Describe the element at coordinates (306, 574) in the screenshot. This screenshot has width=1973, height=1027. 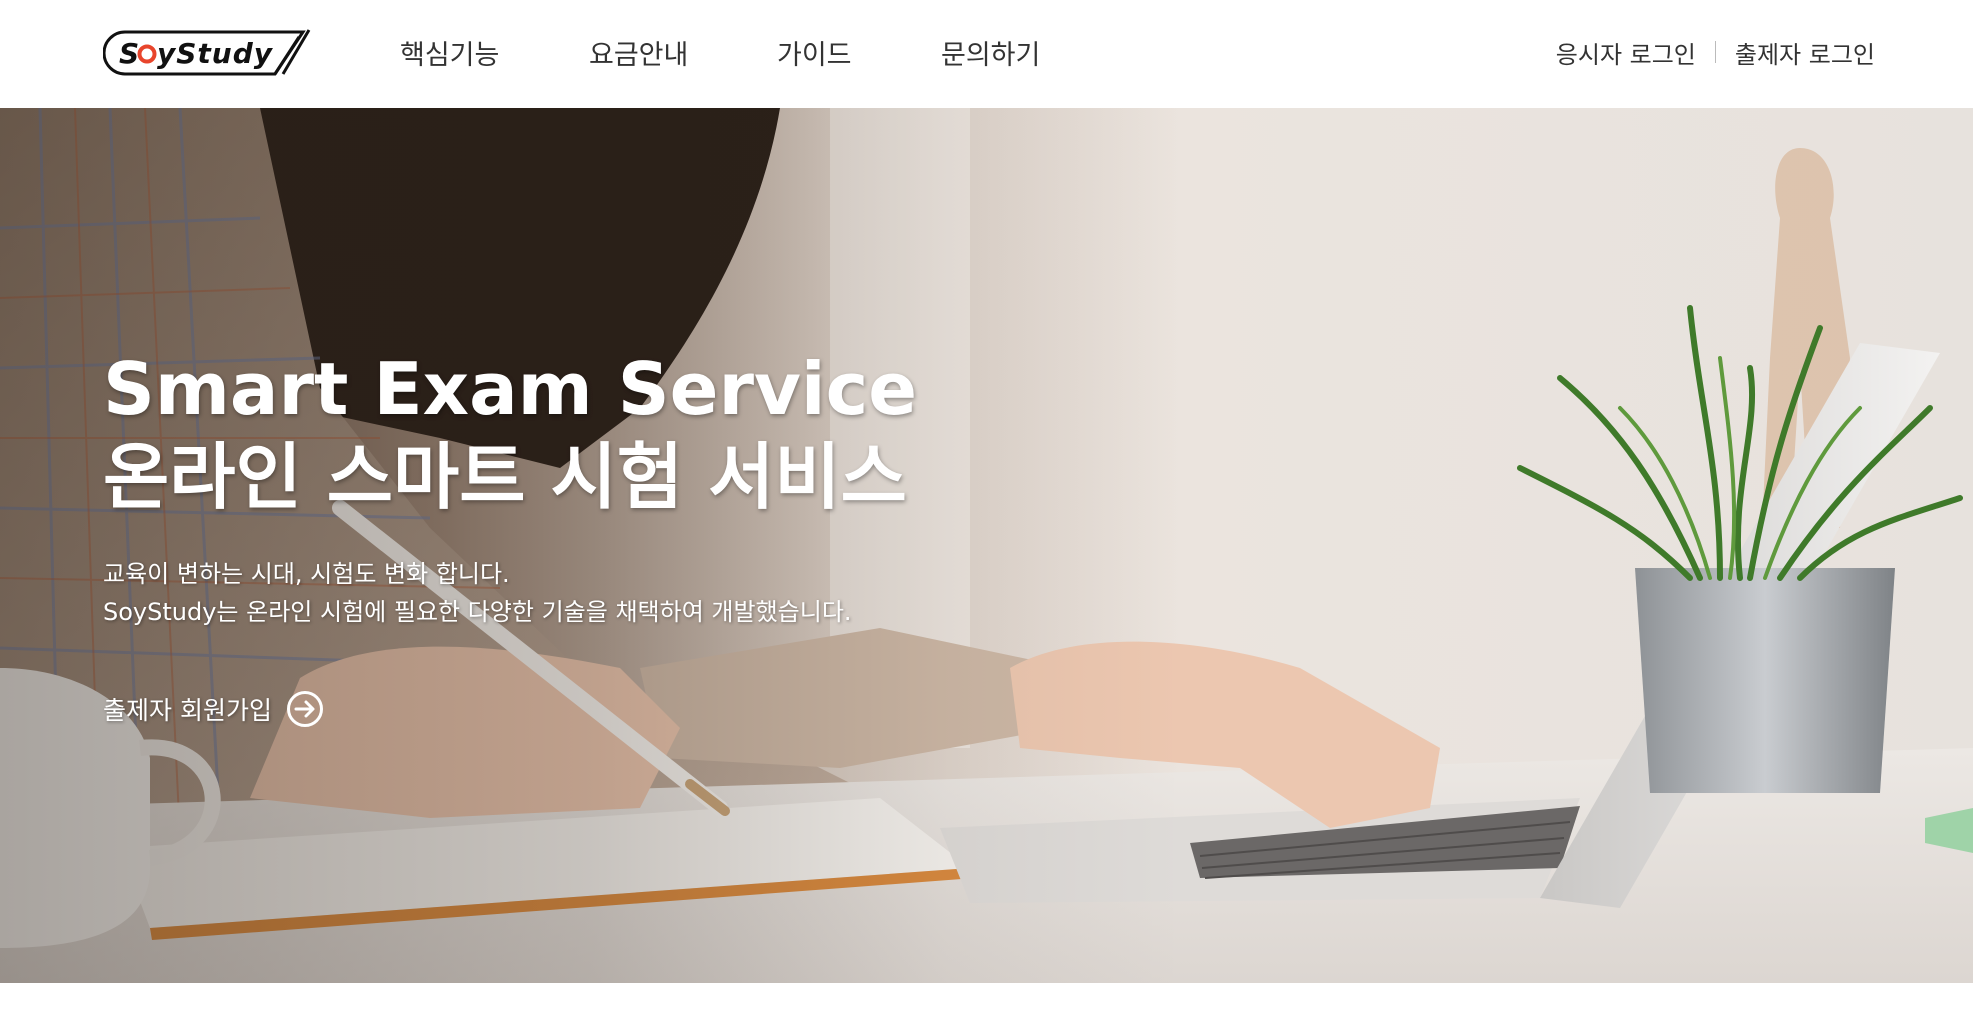
I see `hero-description-line1: 교육이 변하는 시대, 시험도 변화 합니다.` at that location.